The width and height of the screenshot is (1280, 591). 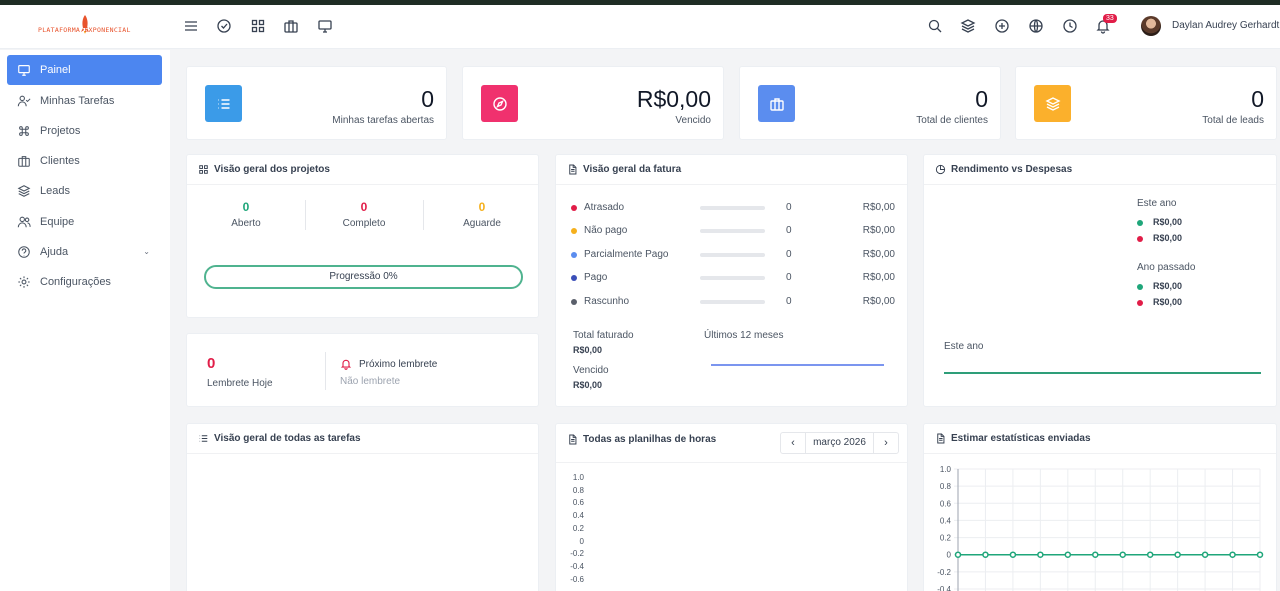 I want to click on card-header: Rendimento vs Despesas, so click(x=1100, y=170).